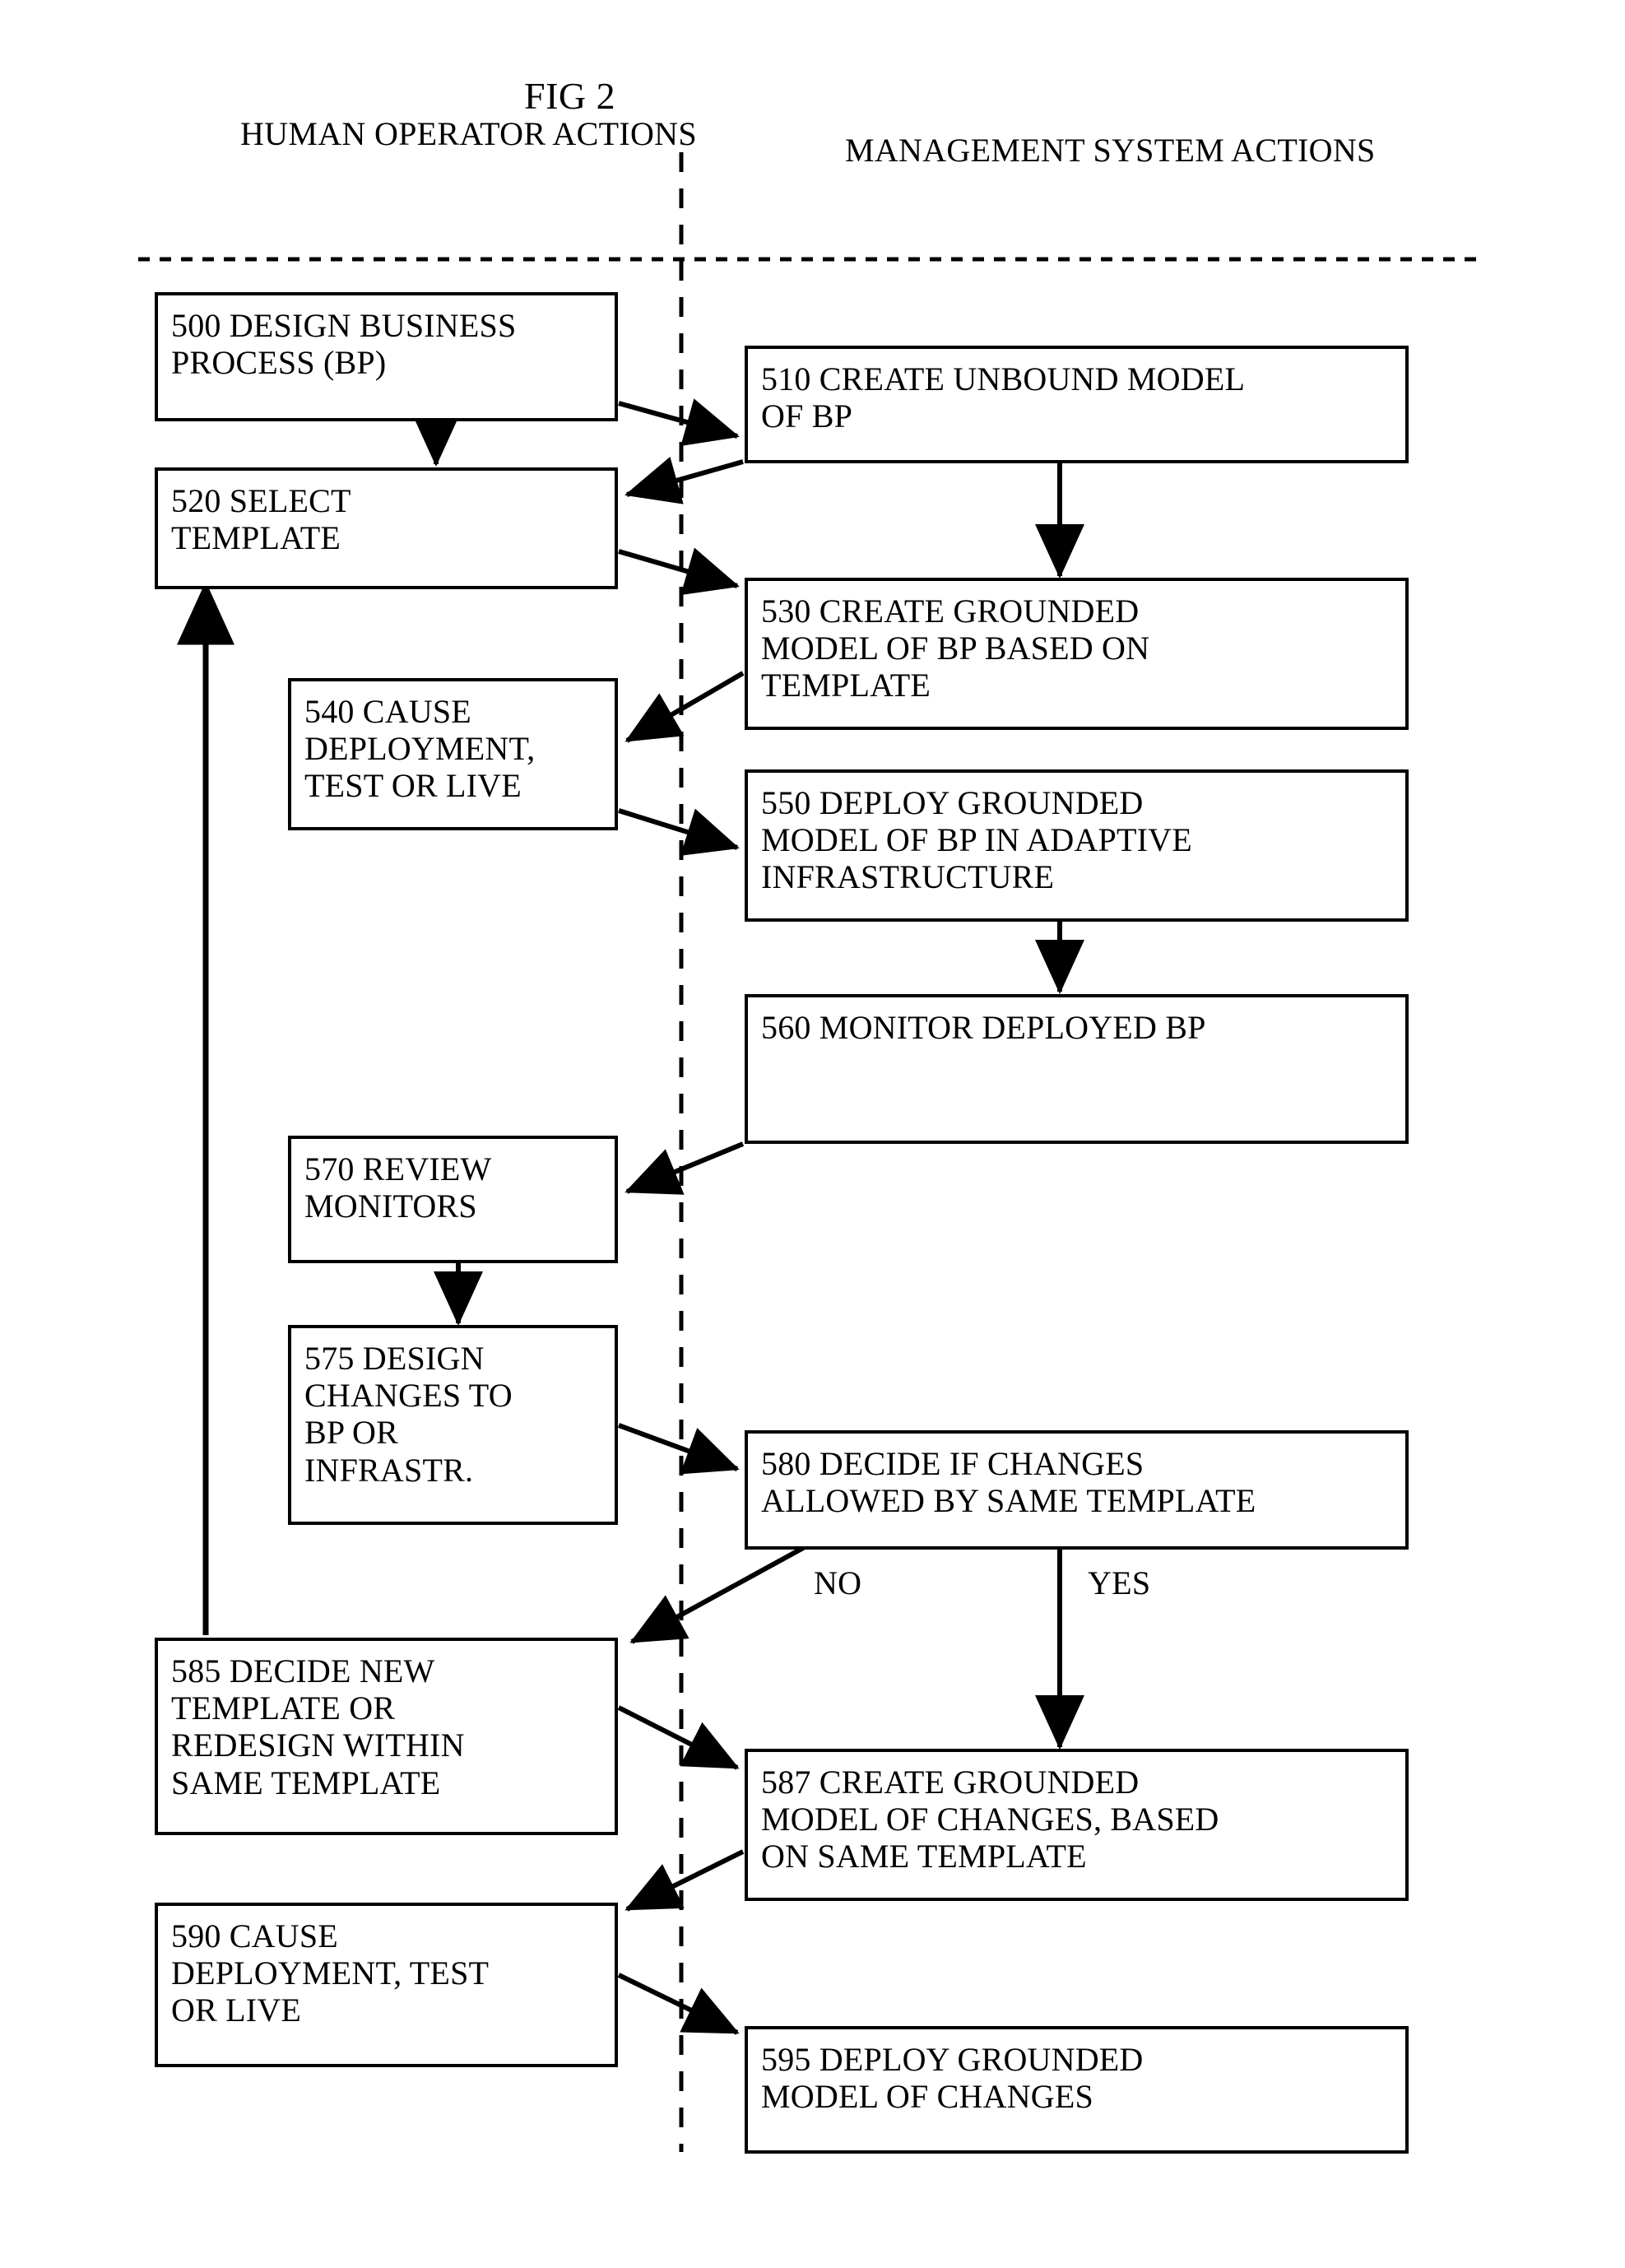 This screenshot has height=2268, width=1625. Describe the element at coordinates (351, 1433) in the screenshot. I see `node-text-line: BP OR` at that location.